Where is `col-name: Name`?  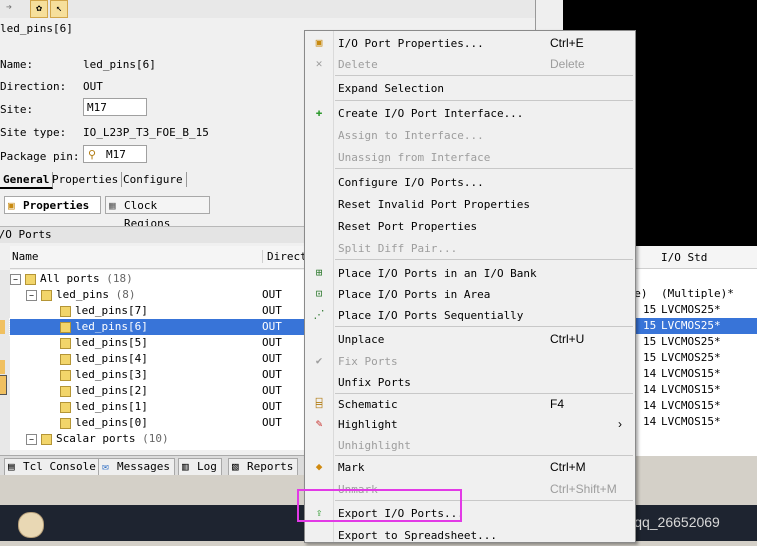
col-name: Name is located at coordinates (25, 256).